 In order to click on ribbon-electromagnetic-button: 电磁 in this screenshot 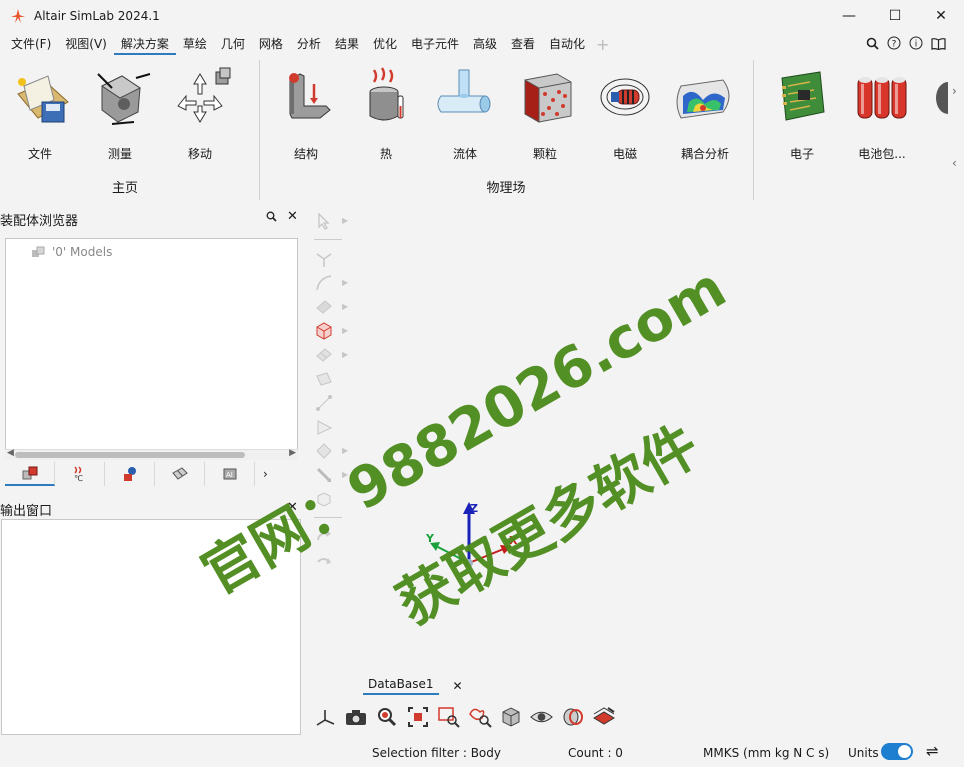, I will do `click(625, 116)`.